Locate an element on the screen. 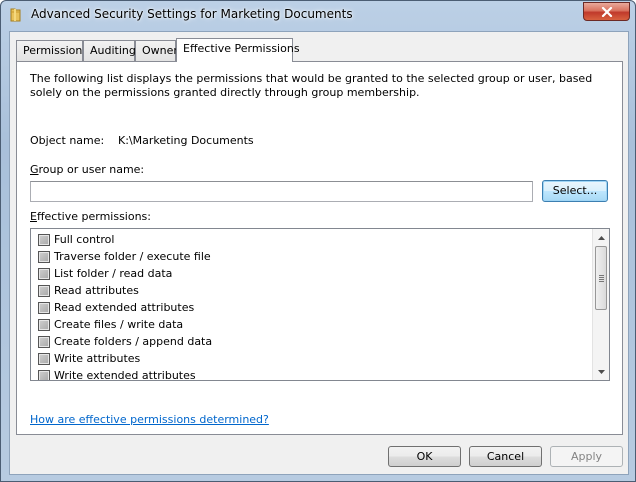  group-or-user-label: Group or user name: is located at coordinates (87, 169).